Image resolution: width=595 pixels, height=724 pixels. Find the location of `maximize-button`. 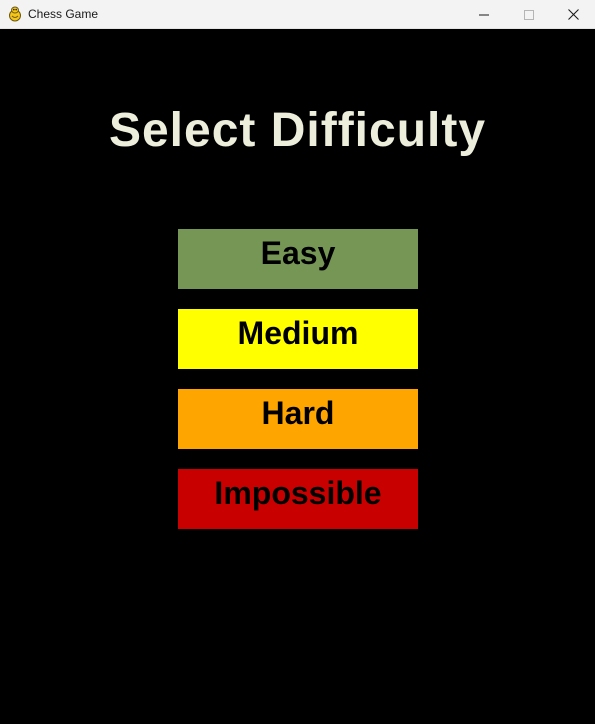

maximize-button is located at coordinates (529, 14).